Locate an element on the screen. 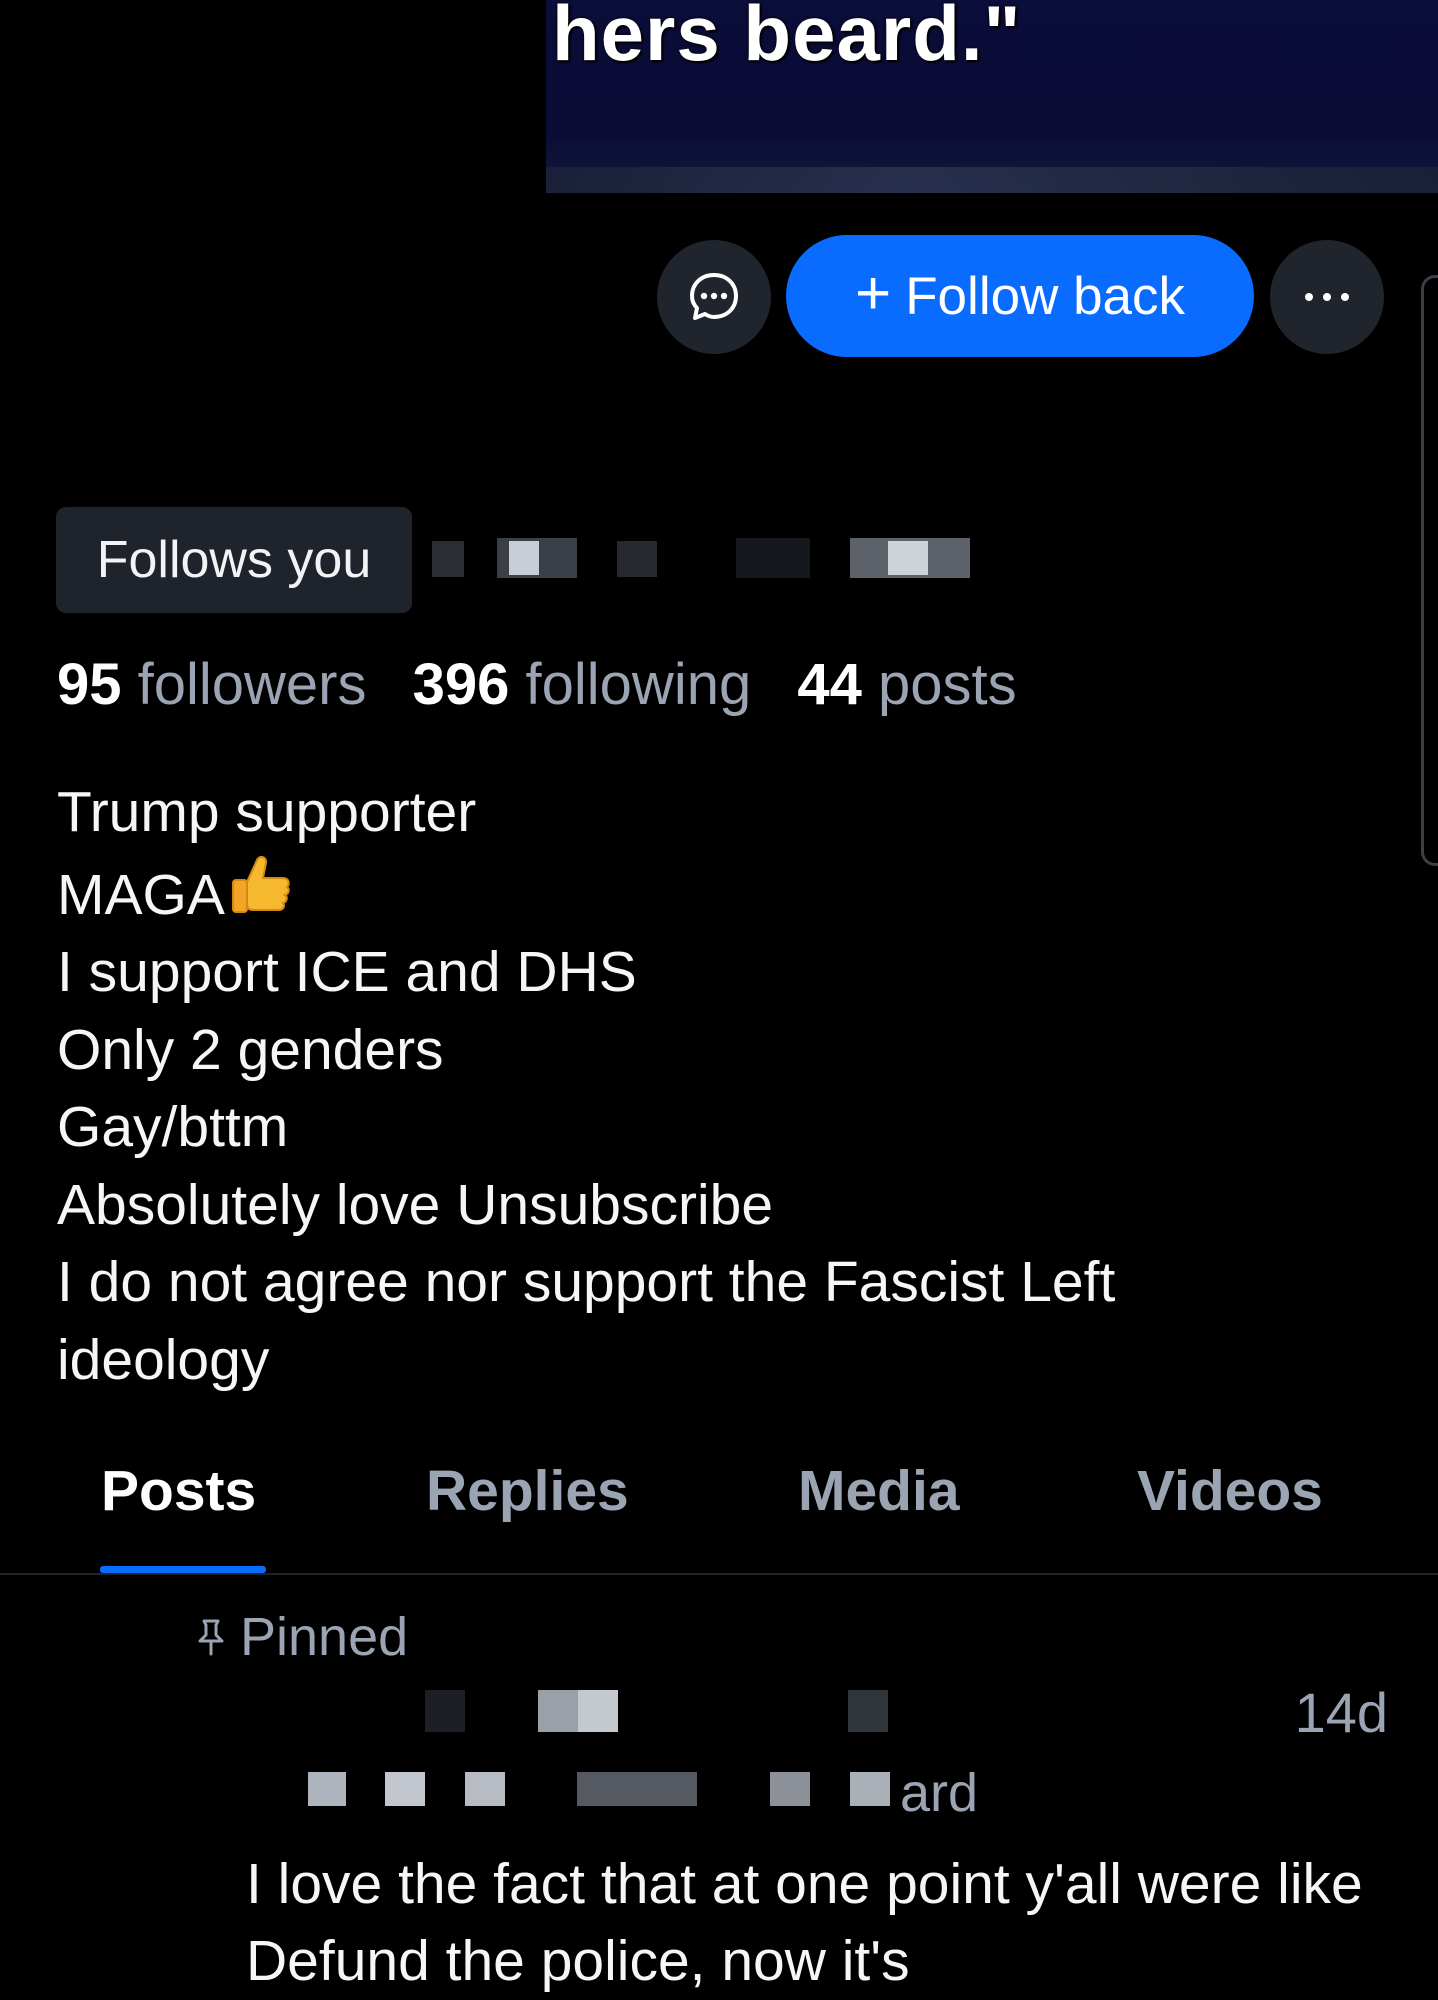 This screenshot has height=2000, width=1438. profile-tabs: Posts Replies Media Videos is located at coordinates (719, 1502).